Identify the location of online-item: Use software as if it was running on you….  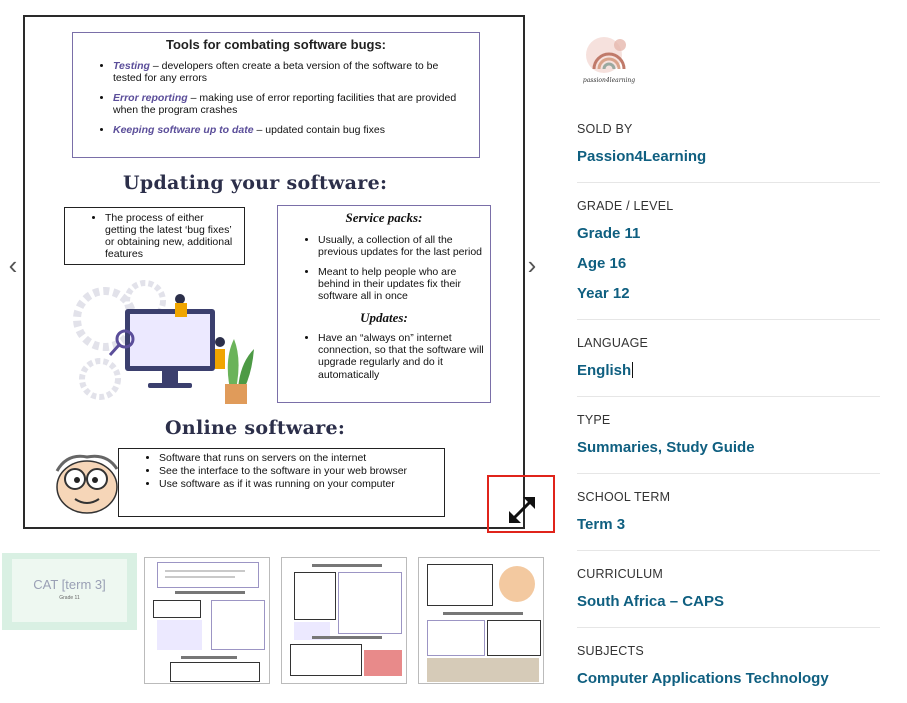
(298, 484).